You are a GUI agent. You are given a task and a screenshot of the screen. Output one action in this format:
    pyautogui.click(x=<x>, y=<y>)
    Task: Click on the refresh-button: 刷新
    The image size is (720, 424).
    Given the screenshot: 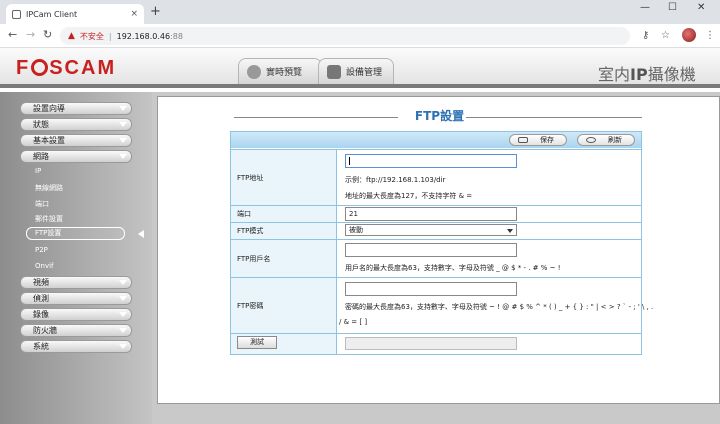 What is the action you would take?
    pyautogui.click(x=606, y=140)
    